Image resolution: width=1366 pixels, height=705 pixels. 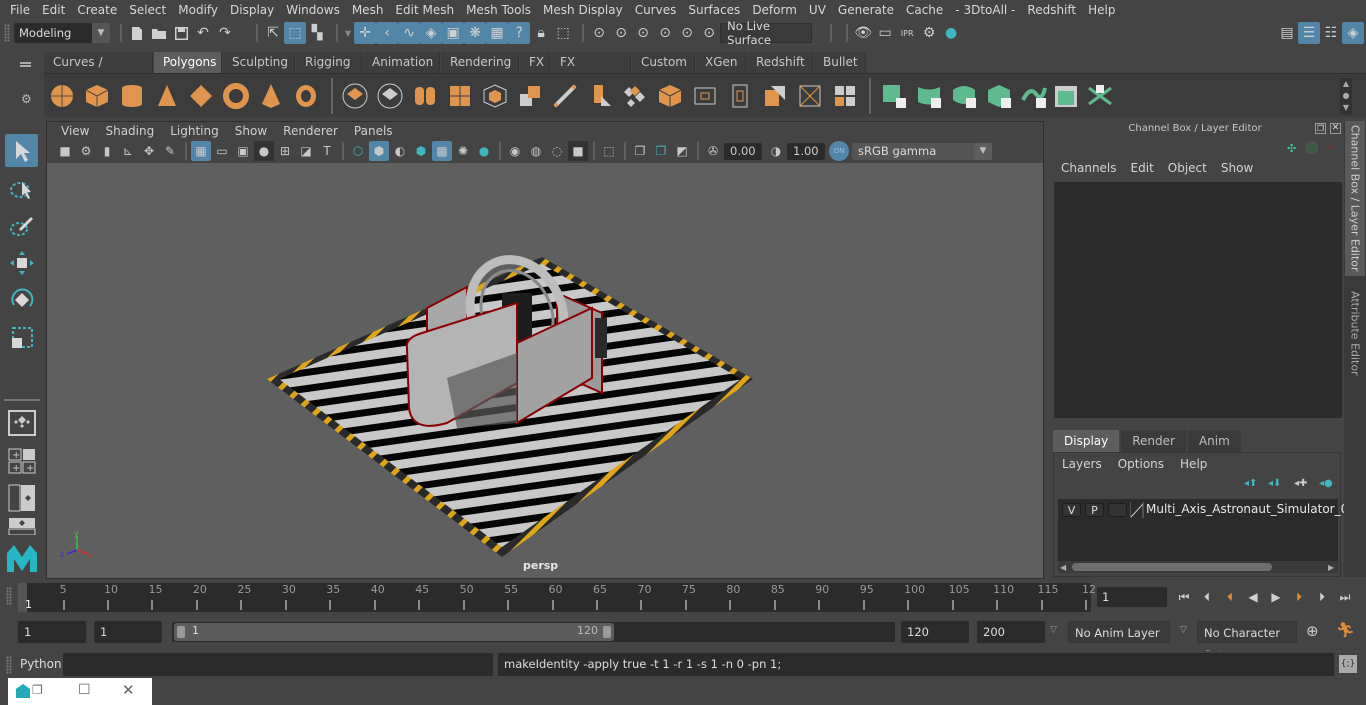 I want to click on range-start-grip, so click(x=181, y=632).